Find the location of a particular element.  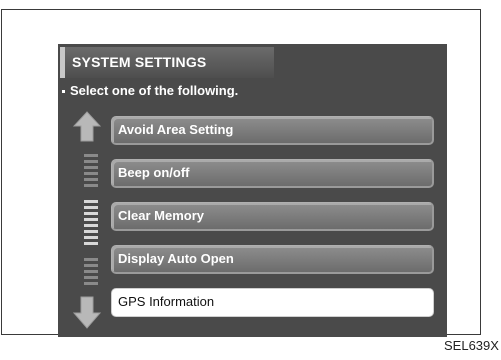

scroll-indicator is located at coordinates (91, 224).